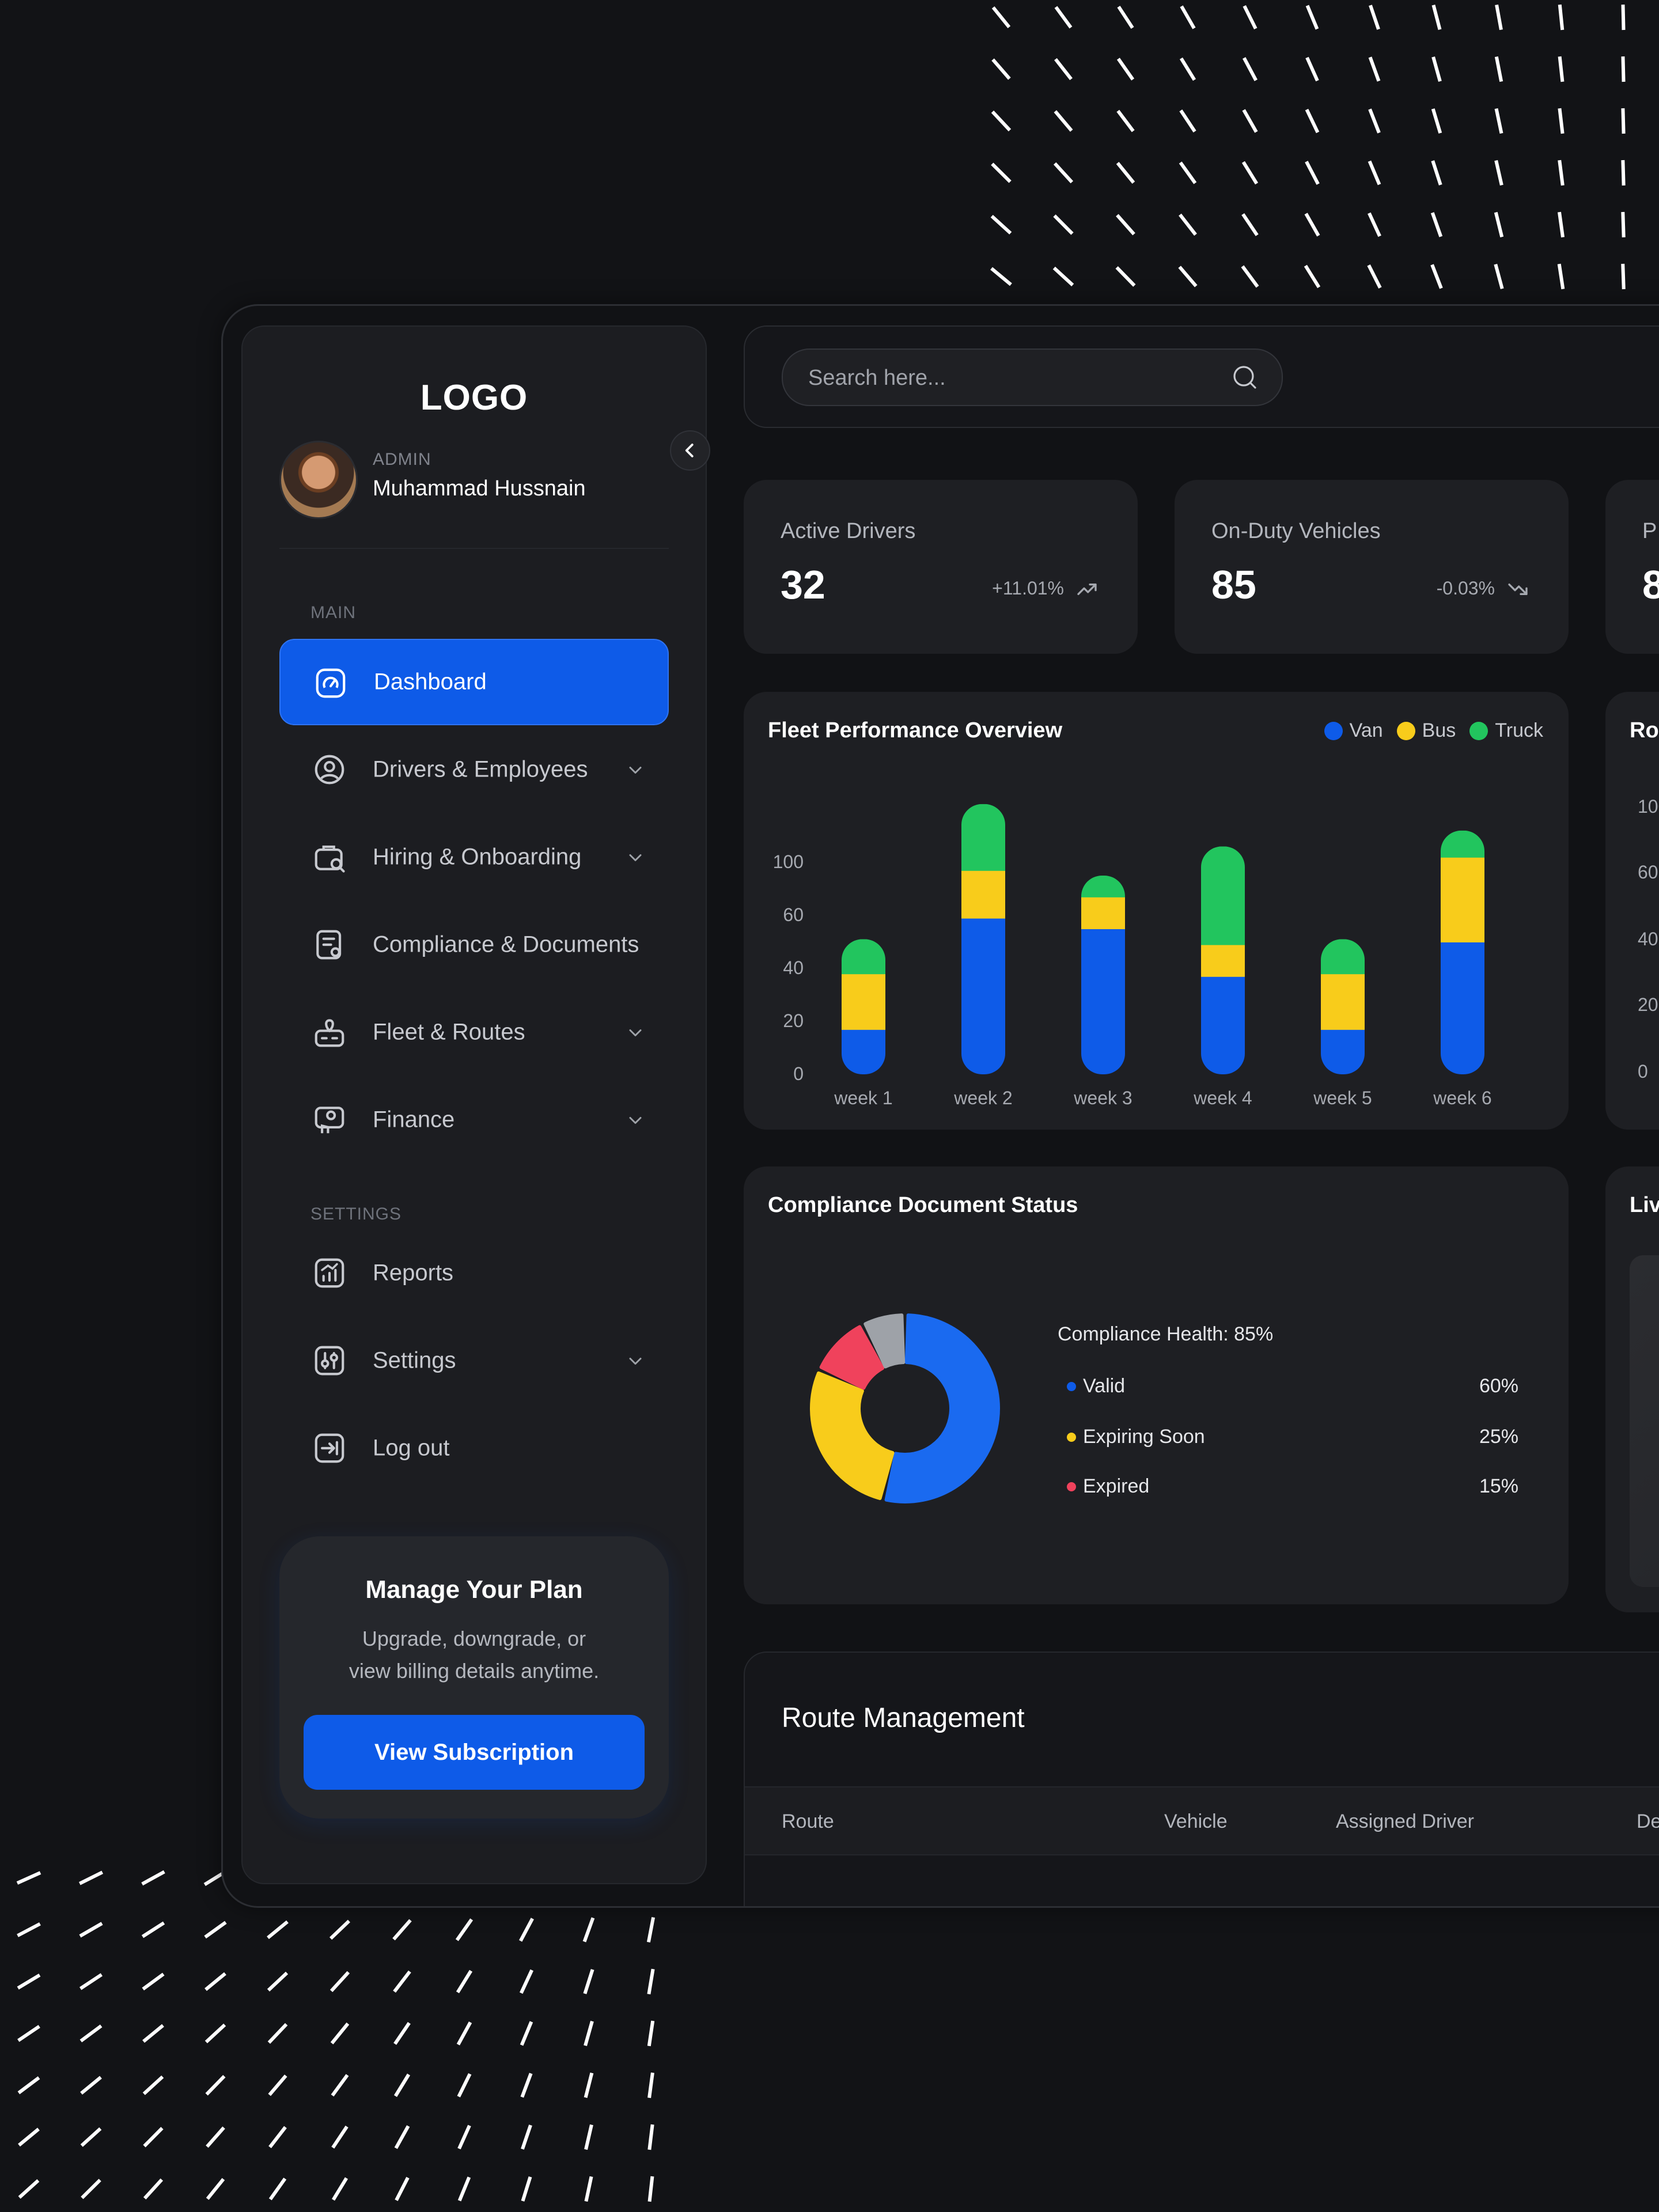 The width and height of the screenshot is (1659, 2212). Describe the element at coordinates (1462, 1098) in the screenshot. I see `x-tick-label: week 6` at that location.